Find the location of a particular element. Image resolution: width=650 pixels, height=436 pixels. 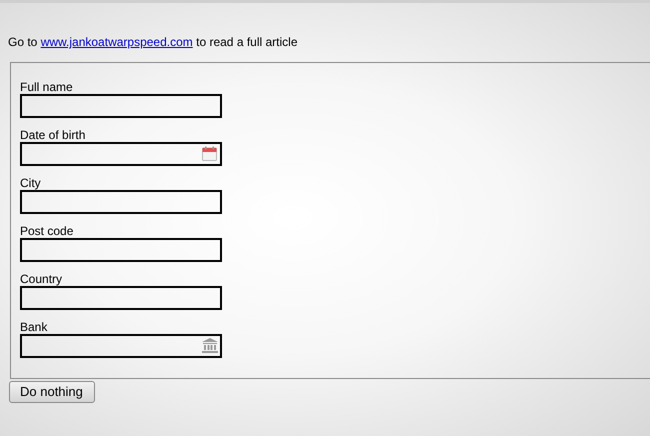

article-link: www.jankoatwarpspeed.com is located at coordinates (116, 42).